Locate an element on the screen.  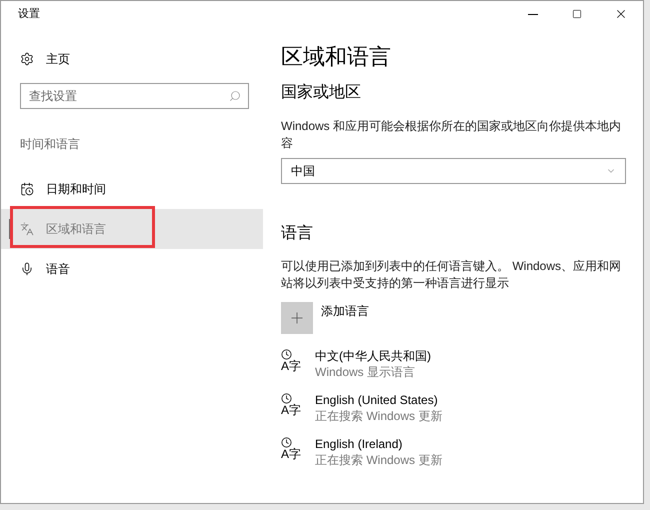
language-name: English (United States) is located at coordinates (377, 400).